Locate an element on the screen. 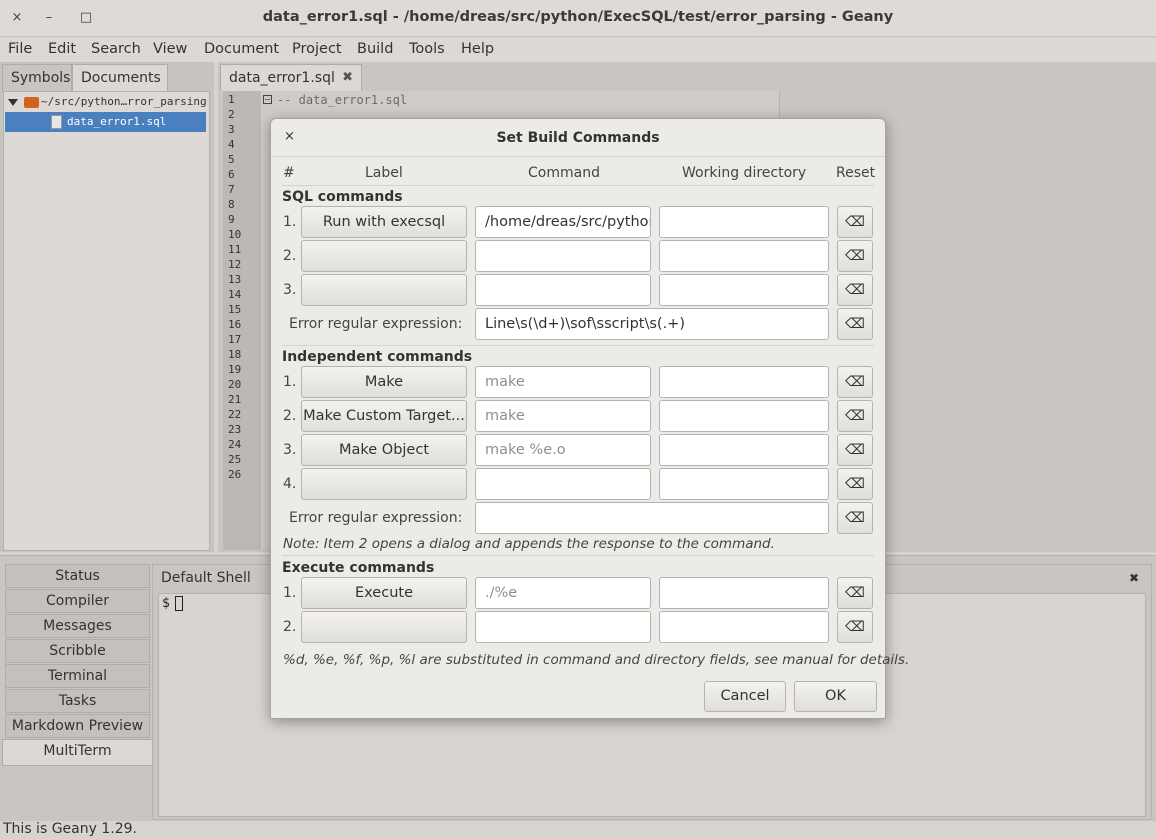 The width and height of the screenshot is (1156, 839). independent-reset-button-4: ⌫ is located at coordinates (855, 484).